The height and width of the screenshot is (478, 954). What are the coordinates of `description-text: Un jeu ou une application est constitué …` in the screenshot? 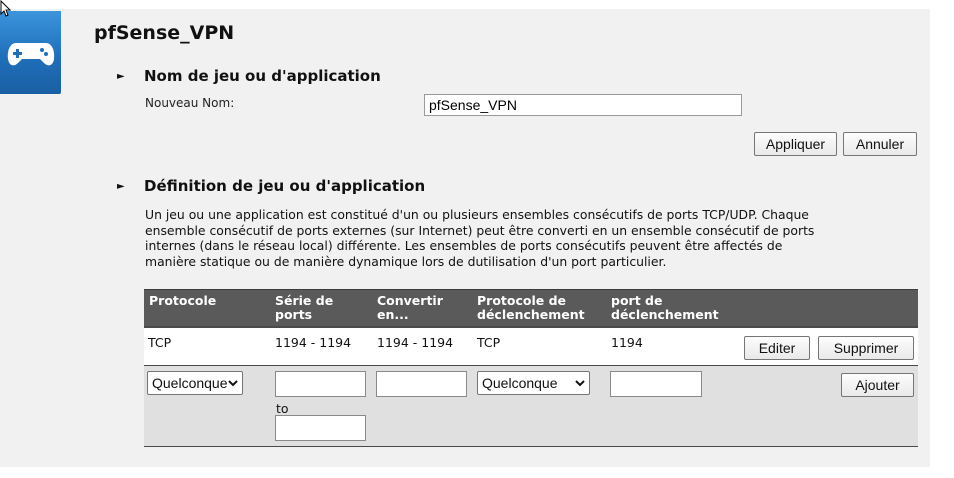 It's located at (535, 238).